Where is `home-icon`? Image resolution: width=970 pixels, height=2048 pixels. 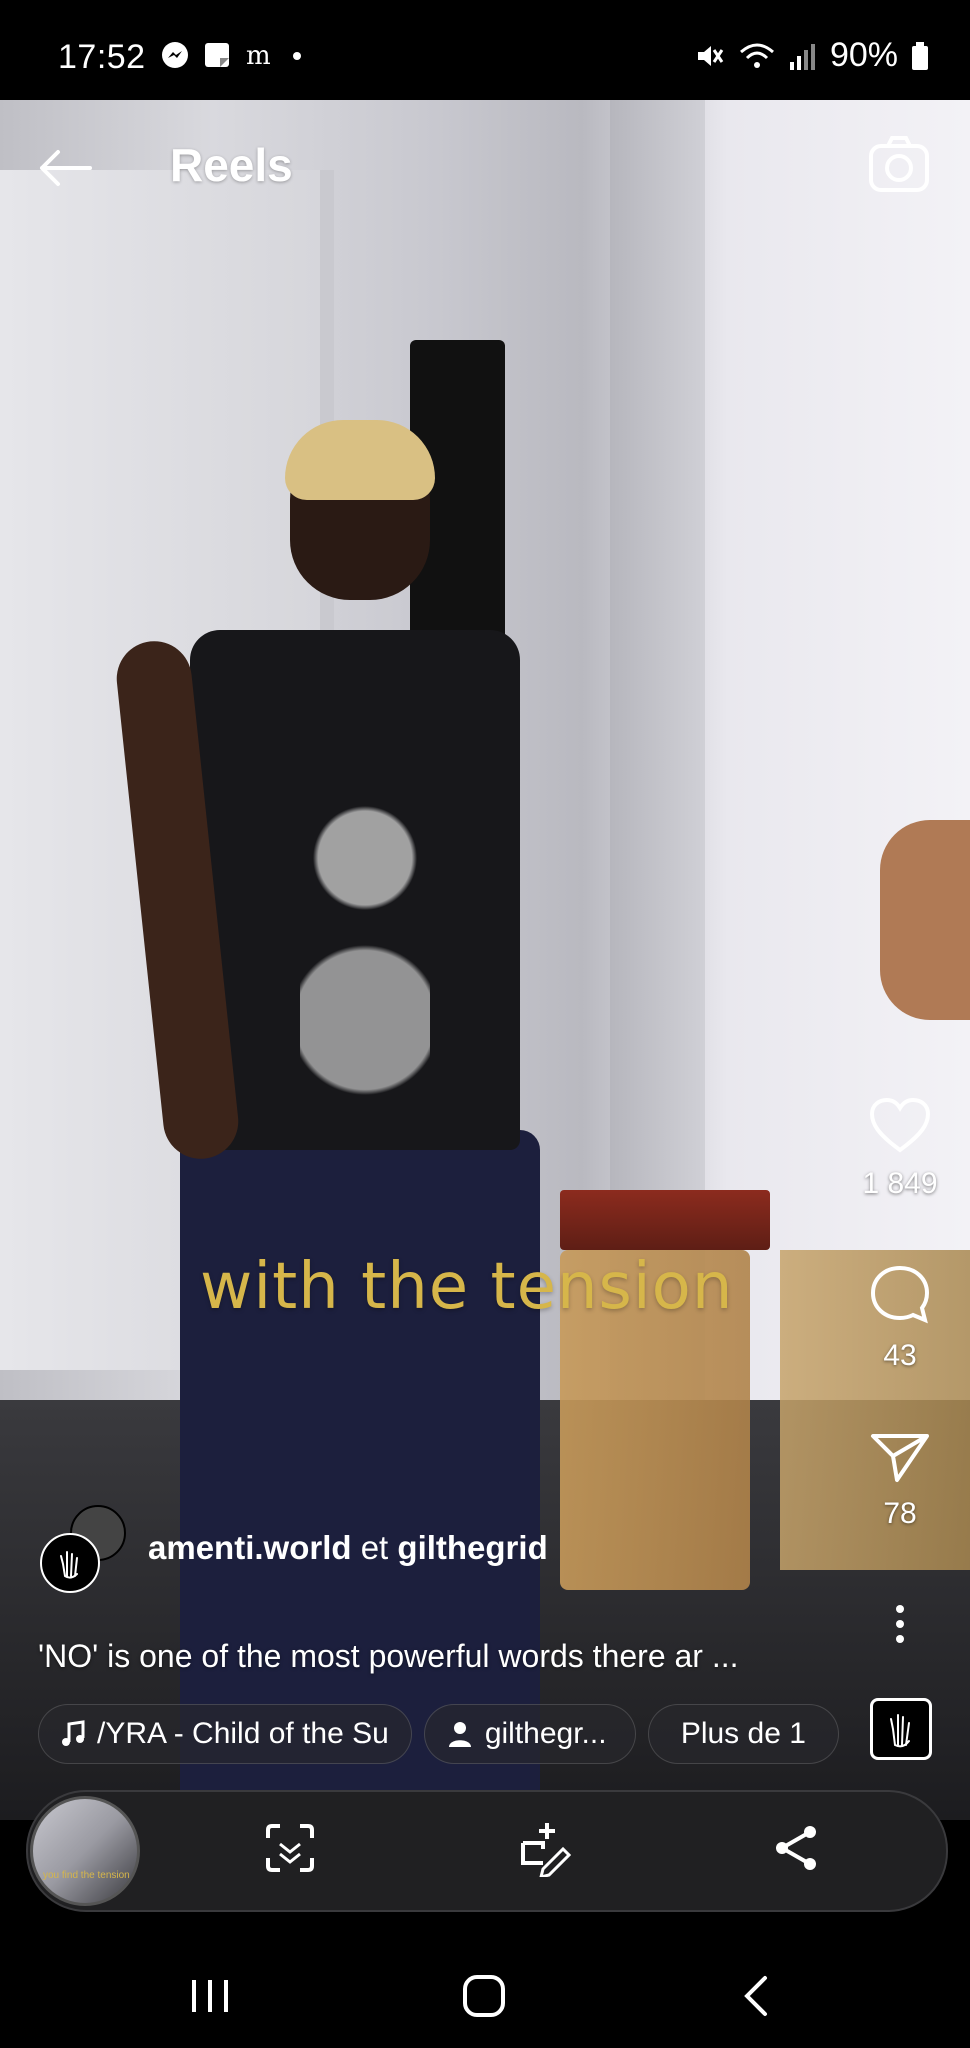
home-icon is located at coordinates (484, 1996).